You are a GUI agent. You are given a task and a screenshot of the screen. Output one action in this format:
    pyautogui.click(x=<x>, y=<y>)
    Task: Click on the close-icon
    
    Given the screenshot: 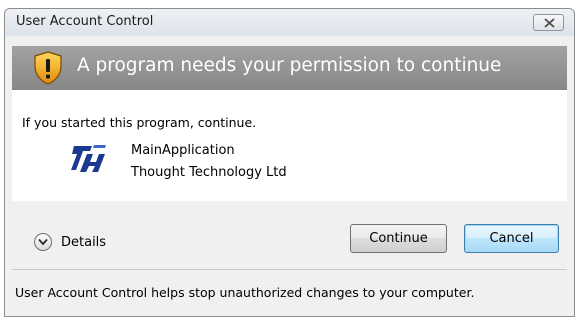 What is the action you would take?
    pyautogui.click(x=549, y=23)
    